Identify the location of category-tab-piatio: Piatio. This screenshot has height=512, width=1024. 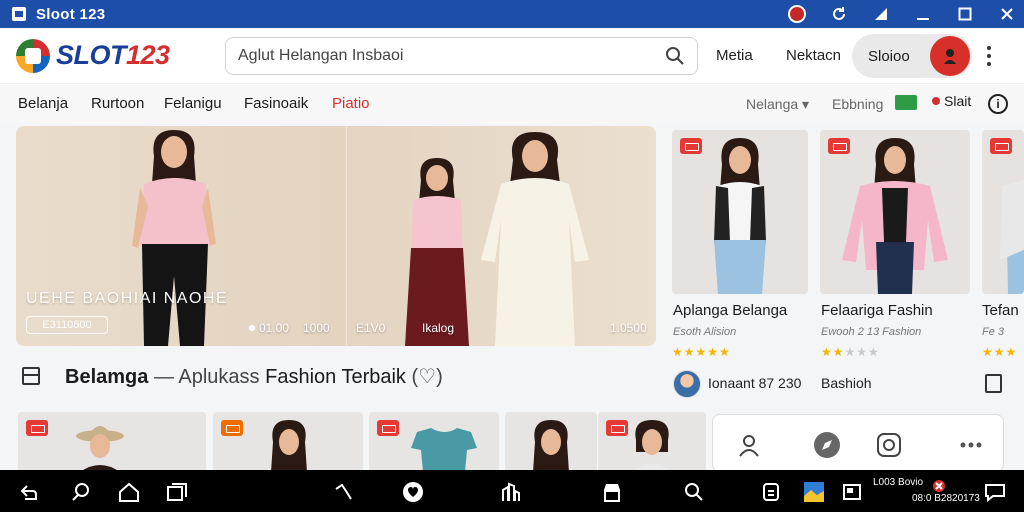
(351, 103).